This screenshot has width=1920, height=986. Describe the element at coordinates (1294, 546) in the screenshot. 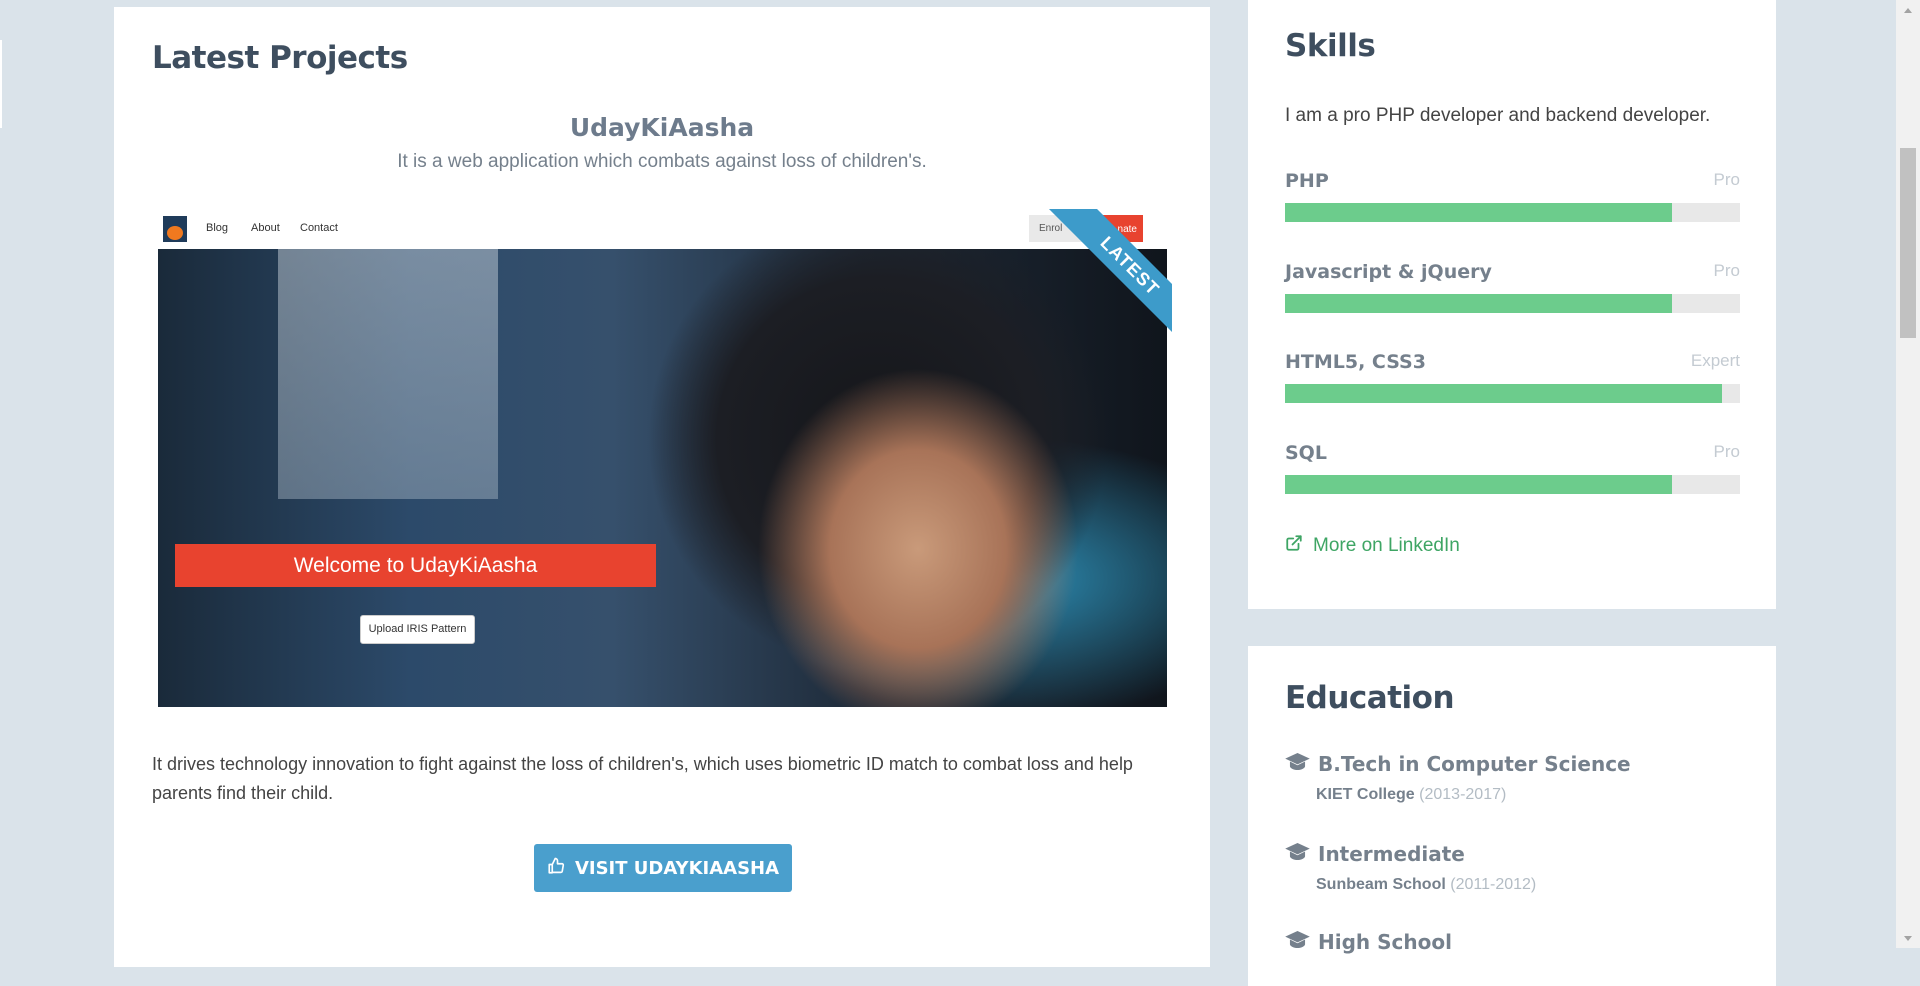

I see `external-link-icon` at that location.